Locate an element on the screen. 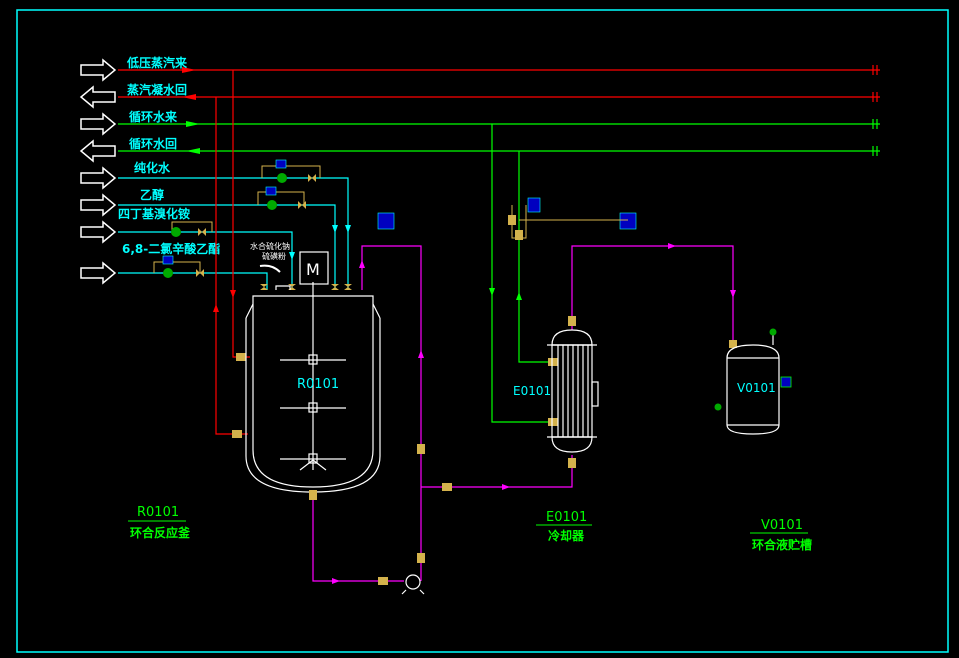 The image size is (959, 658). label-tbab: 四丁基溴化铵 is located at coordinates (154, 213).